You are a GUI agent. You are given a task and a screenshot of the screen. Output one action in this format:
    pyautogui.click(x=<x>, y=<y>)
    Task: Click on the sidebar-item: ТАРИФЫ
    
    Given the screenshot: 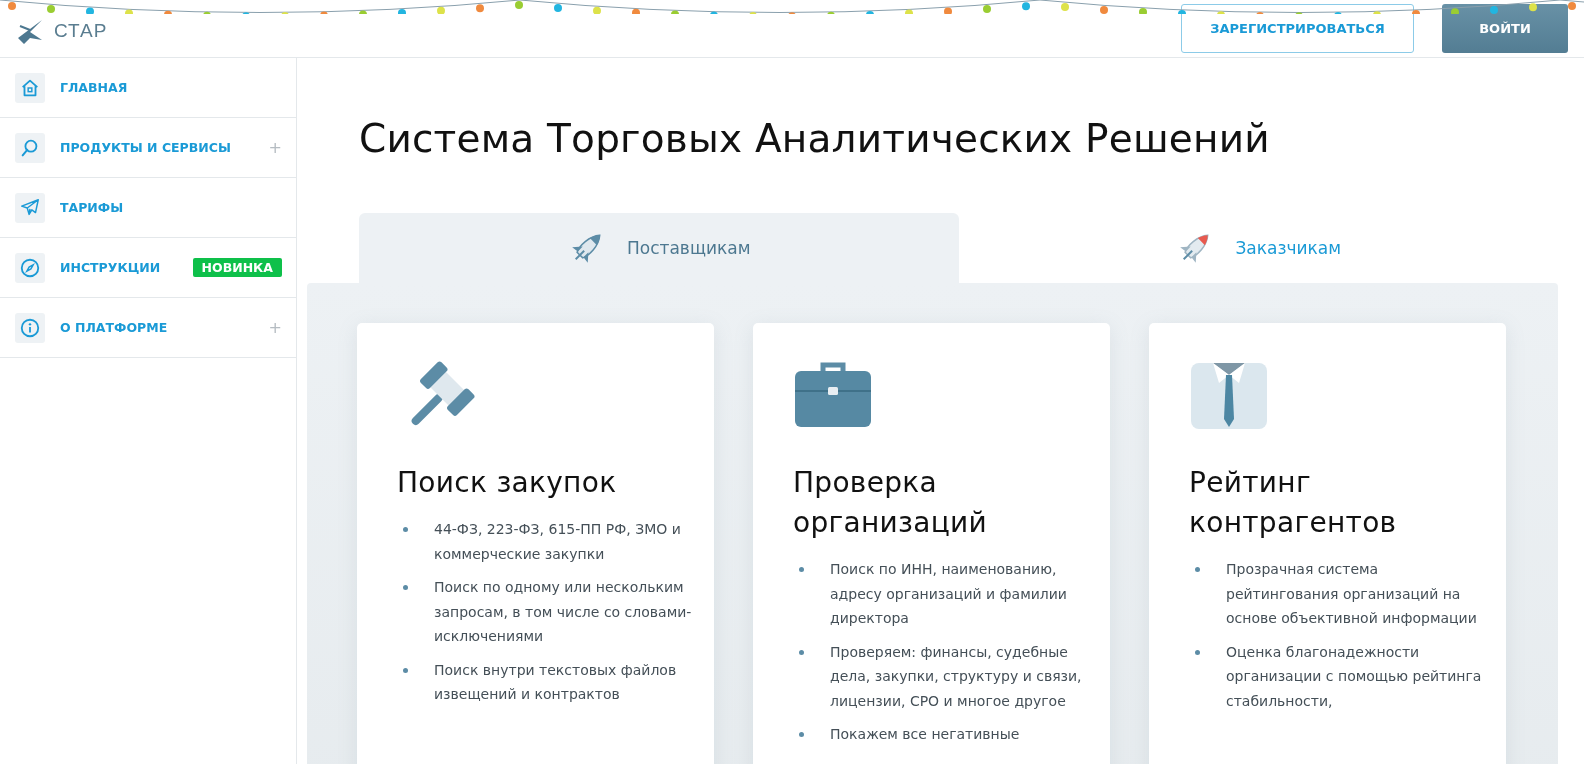 What is the action you would take?
    pyautogui.click(x=148, y=208)
    